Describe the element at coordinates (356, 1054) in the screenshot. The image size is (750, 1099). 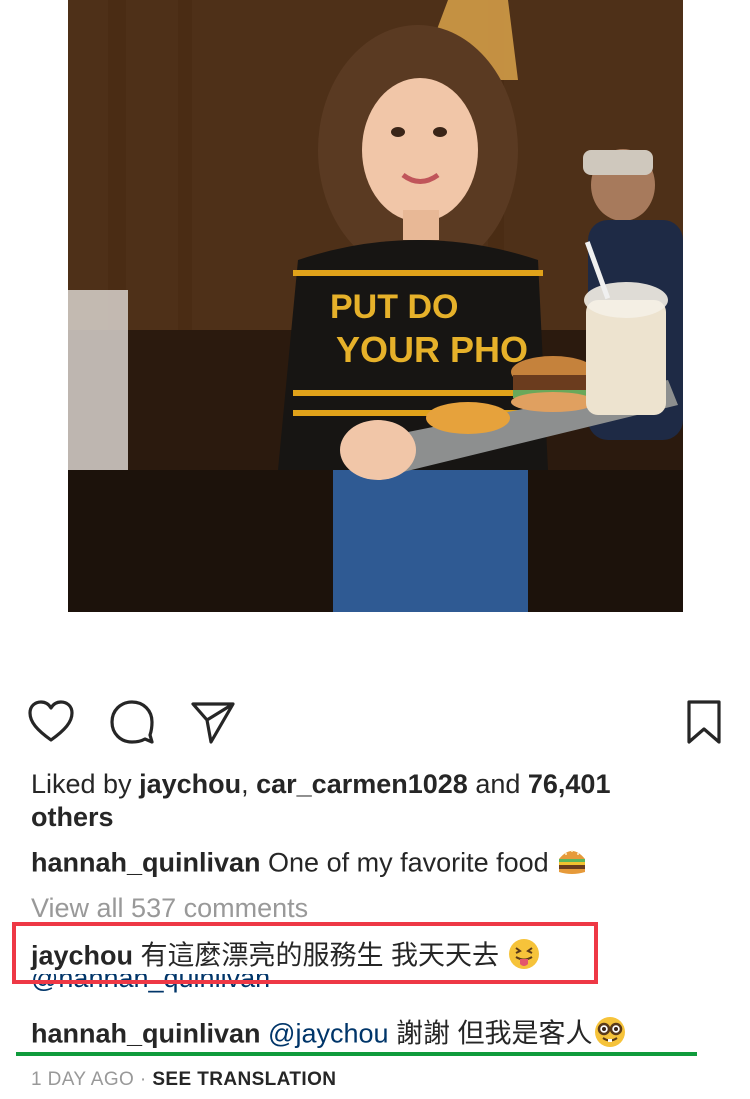
I see `highlight-underline` at that location.